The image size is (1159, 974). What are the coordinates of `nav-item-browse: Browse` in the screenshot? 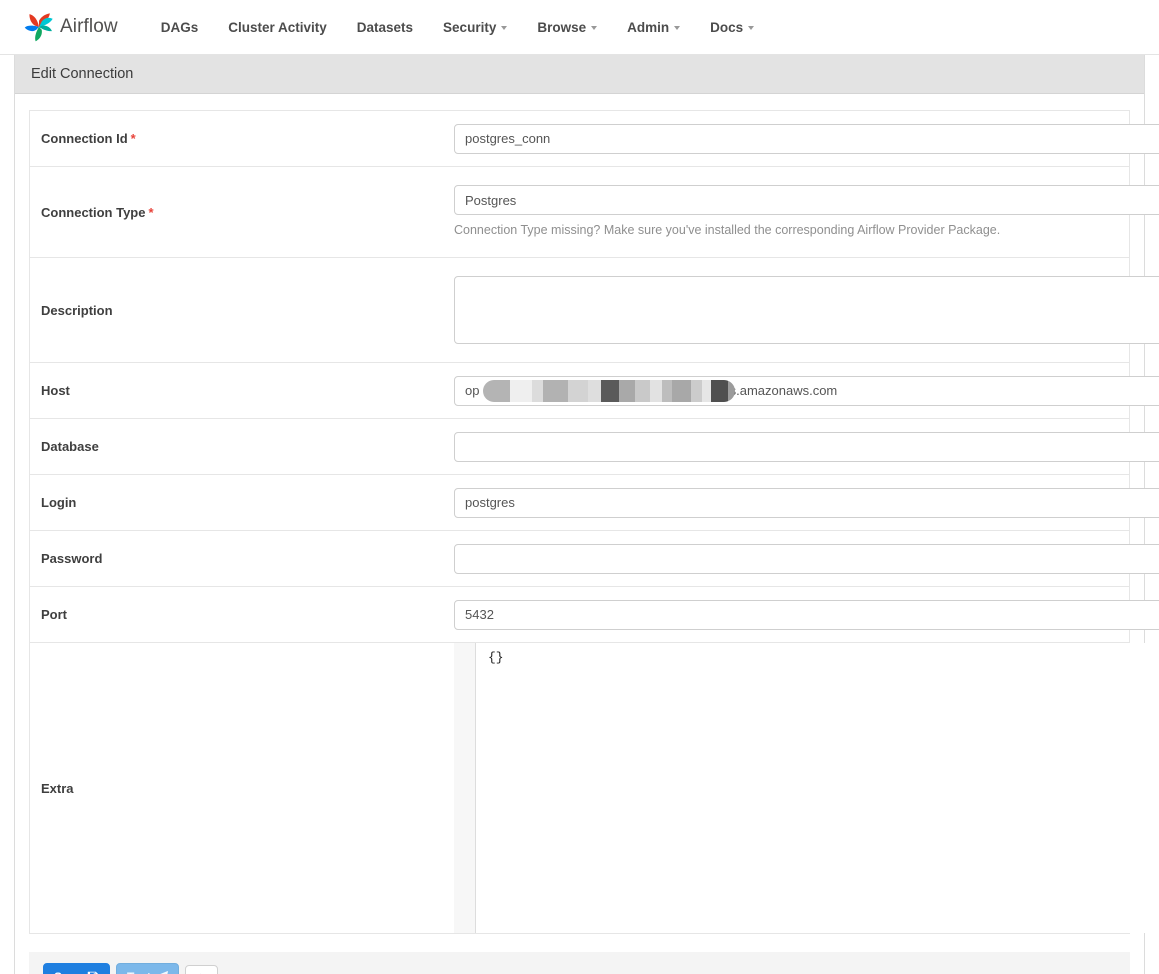 It's located at (567, 27).